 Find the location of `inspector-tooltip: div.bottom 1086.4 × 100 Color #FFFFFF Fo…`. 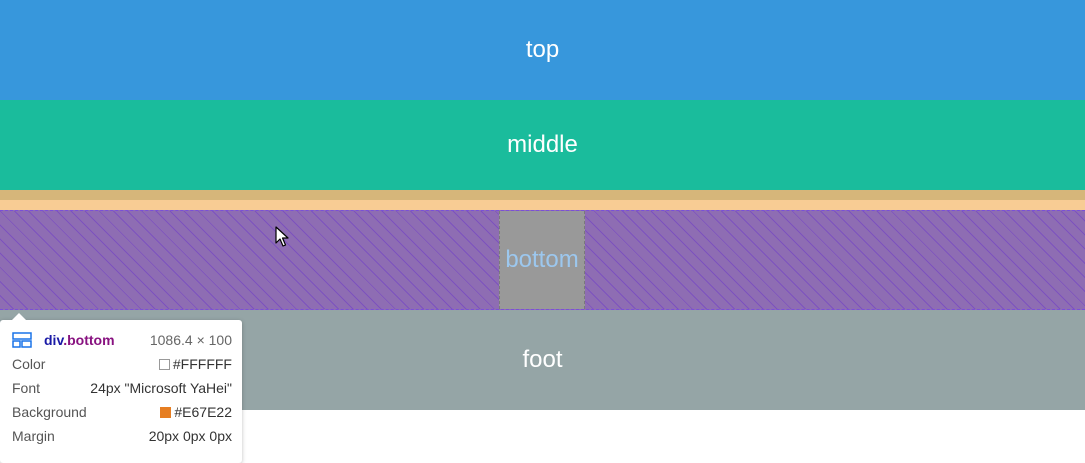

inspector-tooltip: div.bottom 1086.4 × 100 Color #FFFFFF Fo… is located at coordinates (121, 388).